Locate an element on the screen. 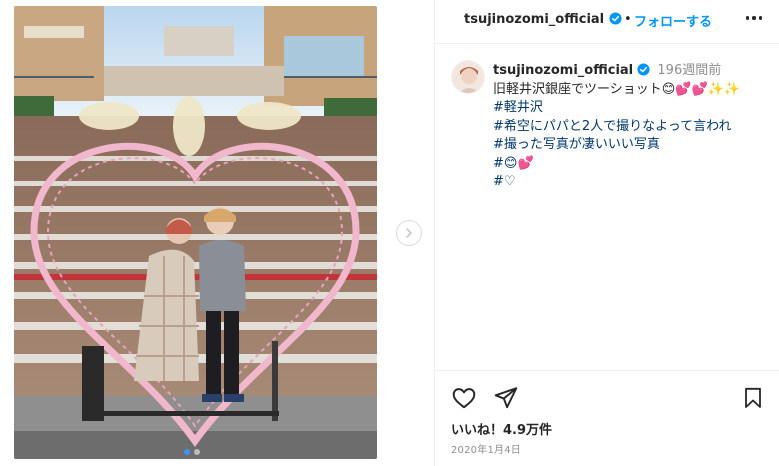 The image size is (779, 466). carousel-indicator is located at coordinates (192, 452).